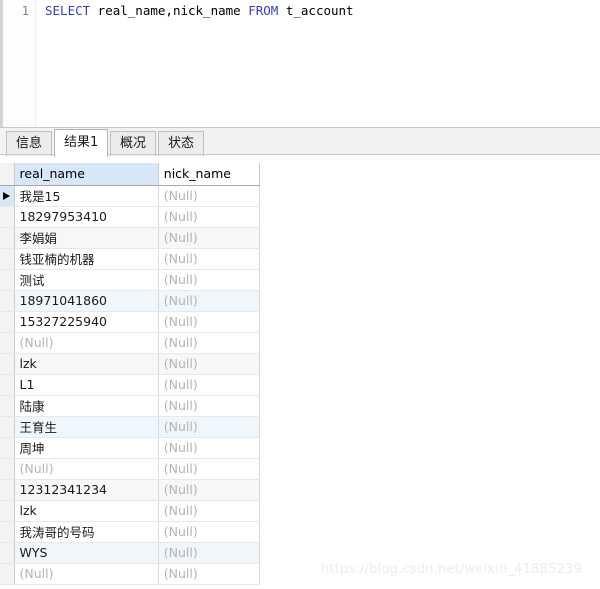 This screenshot has height=589, width=600. Describe the element at coordinates (86, 322) in the screenshot. I see `cell-real-name: 15327225940` at that location.